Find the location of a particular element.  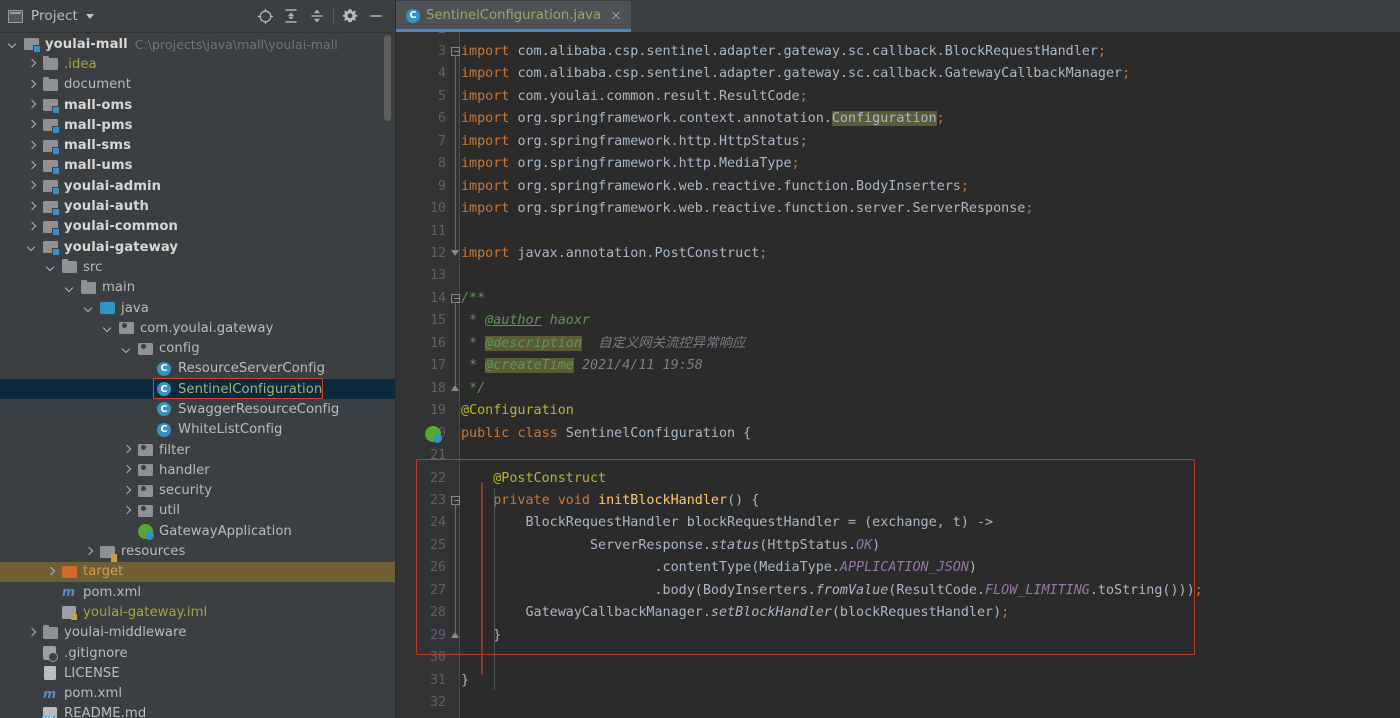

spring-bean-icon is located at coordinates (433, 434).